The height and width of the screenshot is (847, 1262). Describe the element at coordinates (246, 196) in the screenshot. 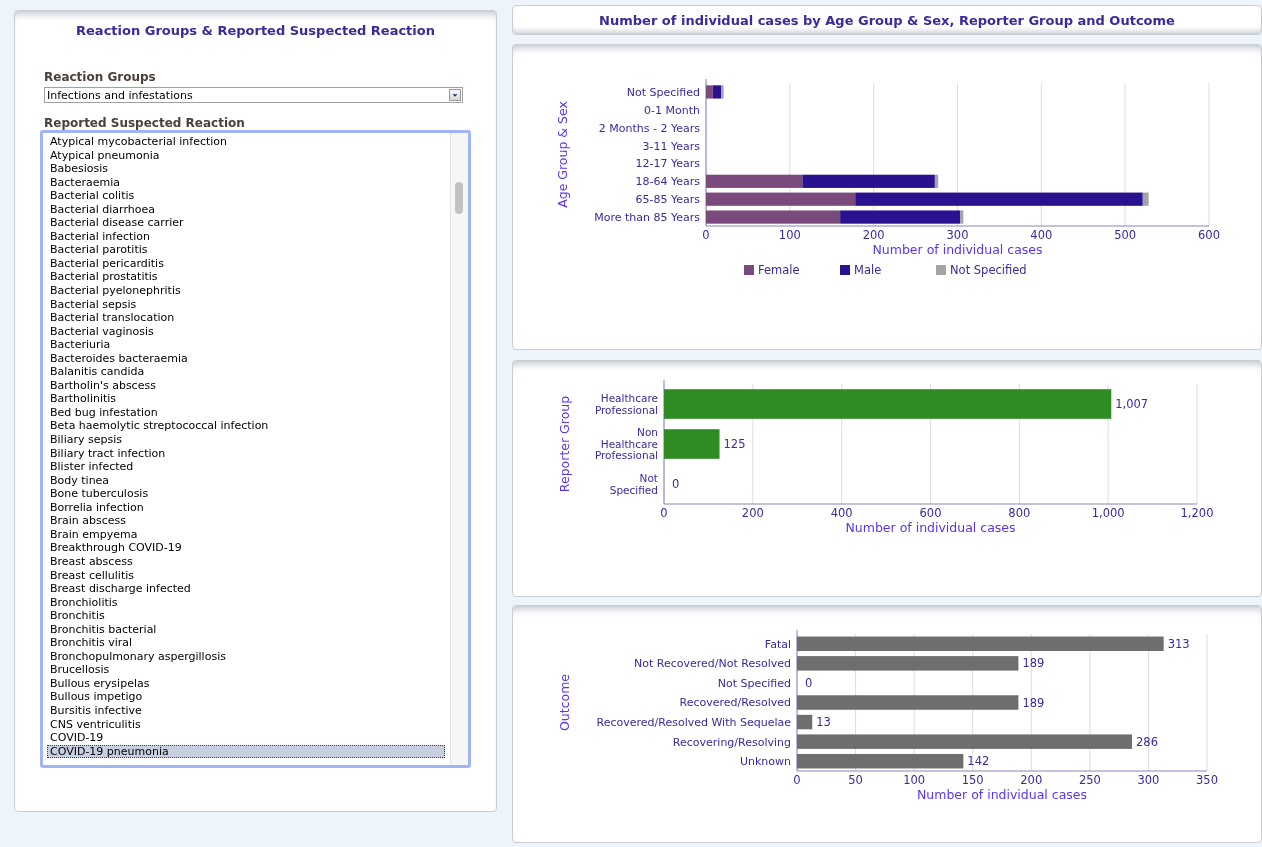

I see `list-item: Bacterial colitis` at that location.